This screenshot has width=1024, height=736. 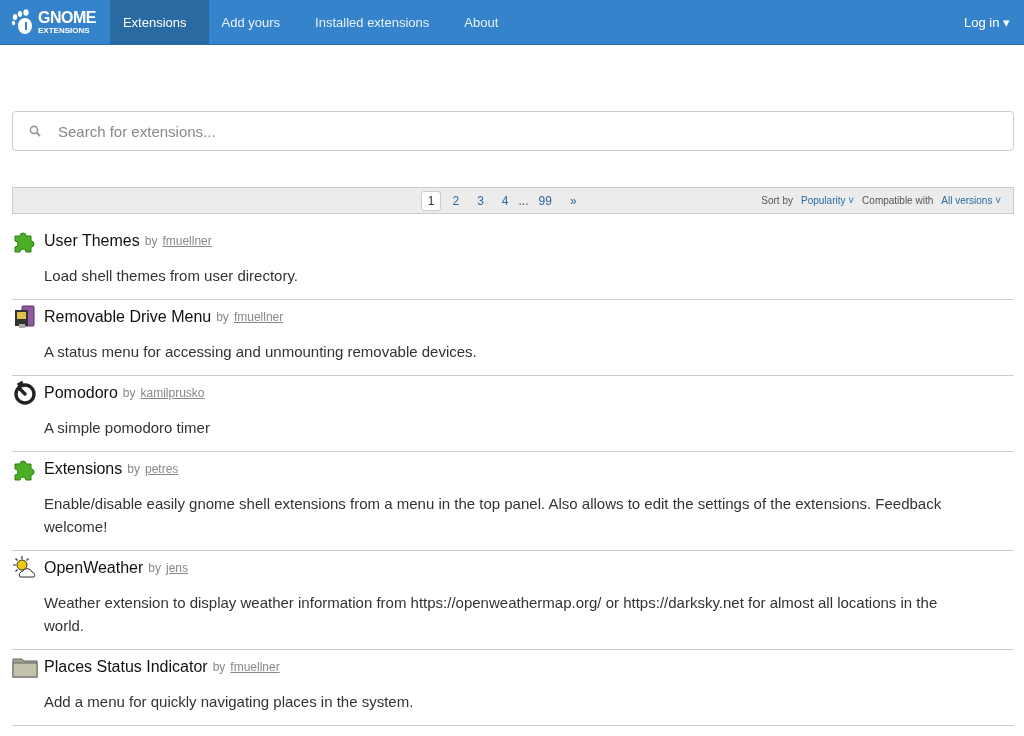 I want to click on foot-logo-icon, so click(x=23, y=22).